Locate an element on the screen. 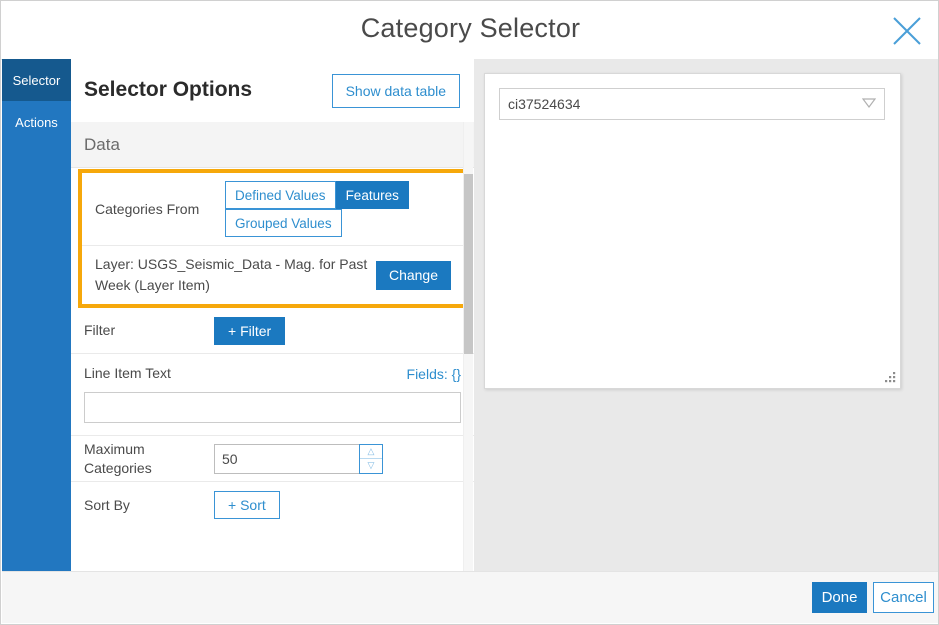 This screenshot has width=939, height=625. show-data-table-button: Show data table is located at coordinates (395, 91).